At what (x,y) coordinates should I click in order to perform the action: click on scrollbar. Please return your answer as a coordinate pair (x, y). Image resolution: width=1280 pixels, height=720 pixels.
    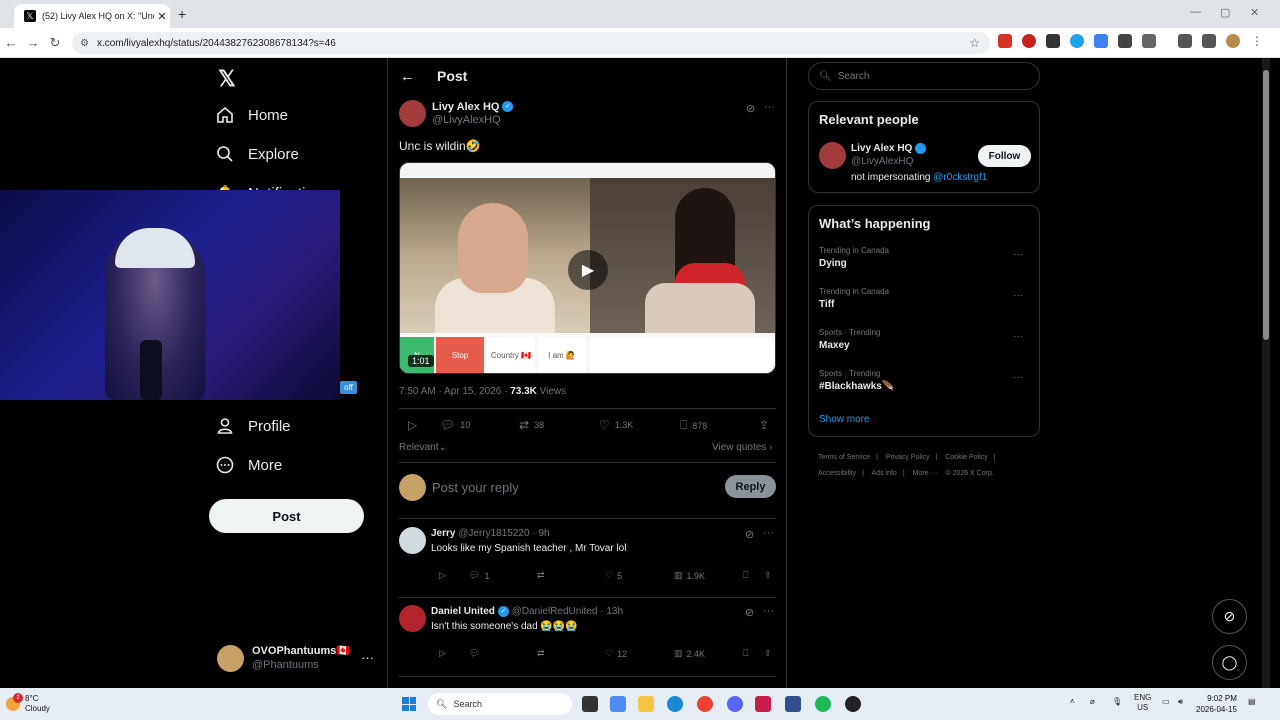
    Looking at the image, I should click on (1266, 373).